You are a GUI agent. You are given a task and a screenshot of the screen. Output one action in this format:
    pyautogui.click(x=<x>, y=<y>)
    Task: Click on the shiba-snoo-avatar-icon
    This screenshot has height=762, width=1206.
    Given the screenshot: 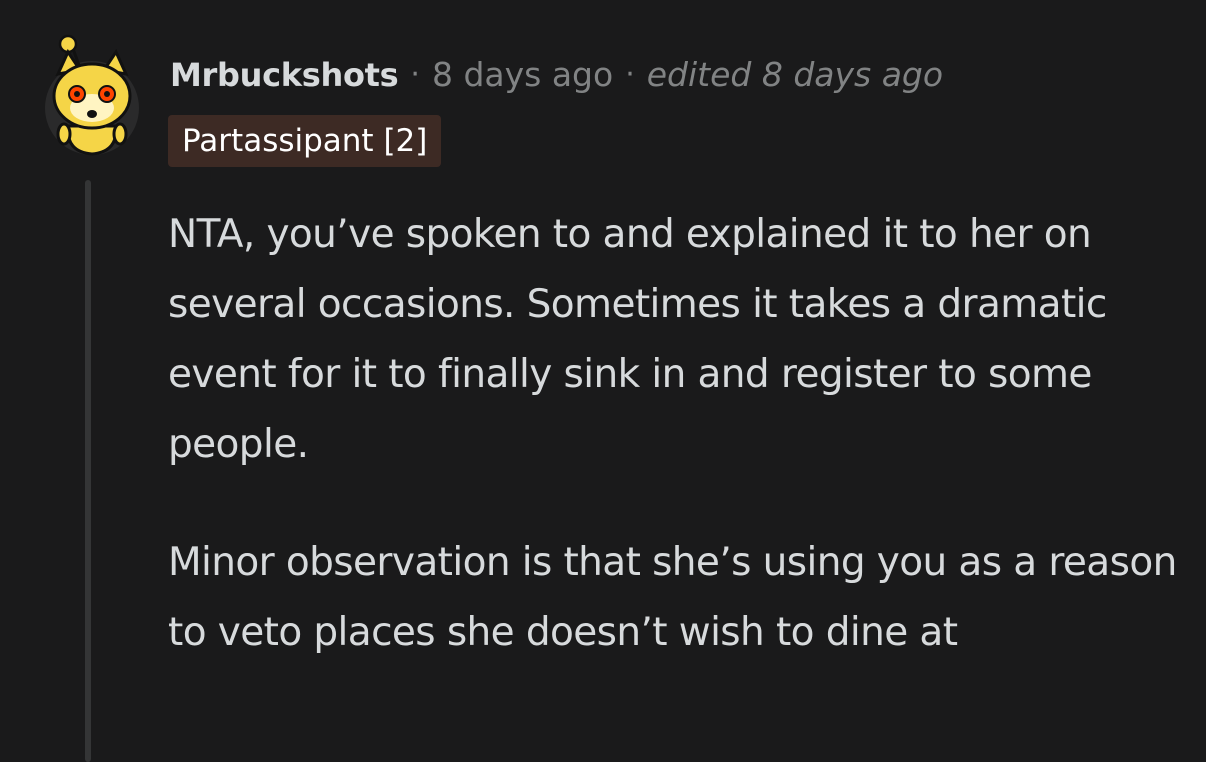 What is the action you would take?
    pyautogui.click(x=92, y=95)
    